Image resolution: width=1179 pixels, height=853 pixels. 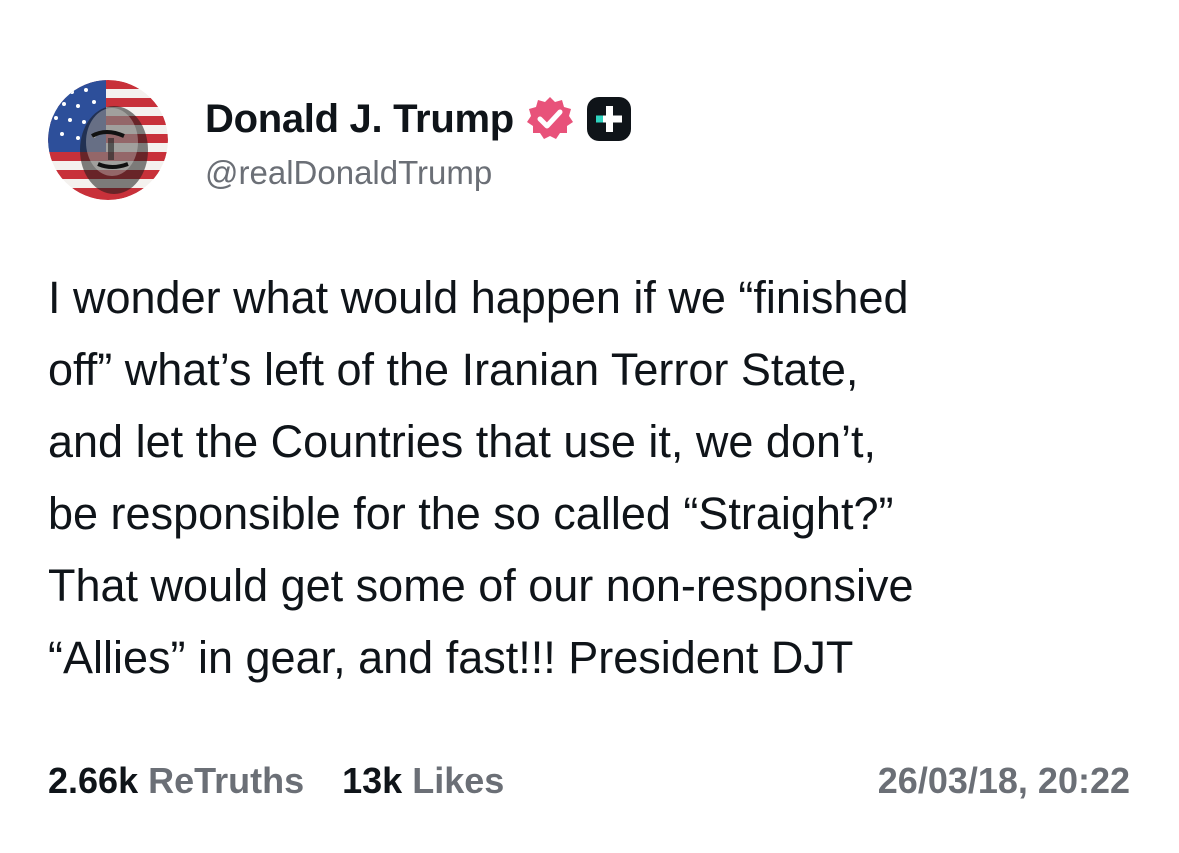 I want to click on avatar-flag-portrait-icon, so click(x=108, y=140).